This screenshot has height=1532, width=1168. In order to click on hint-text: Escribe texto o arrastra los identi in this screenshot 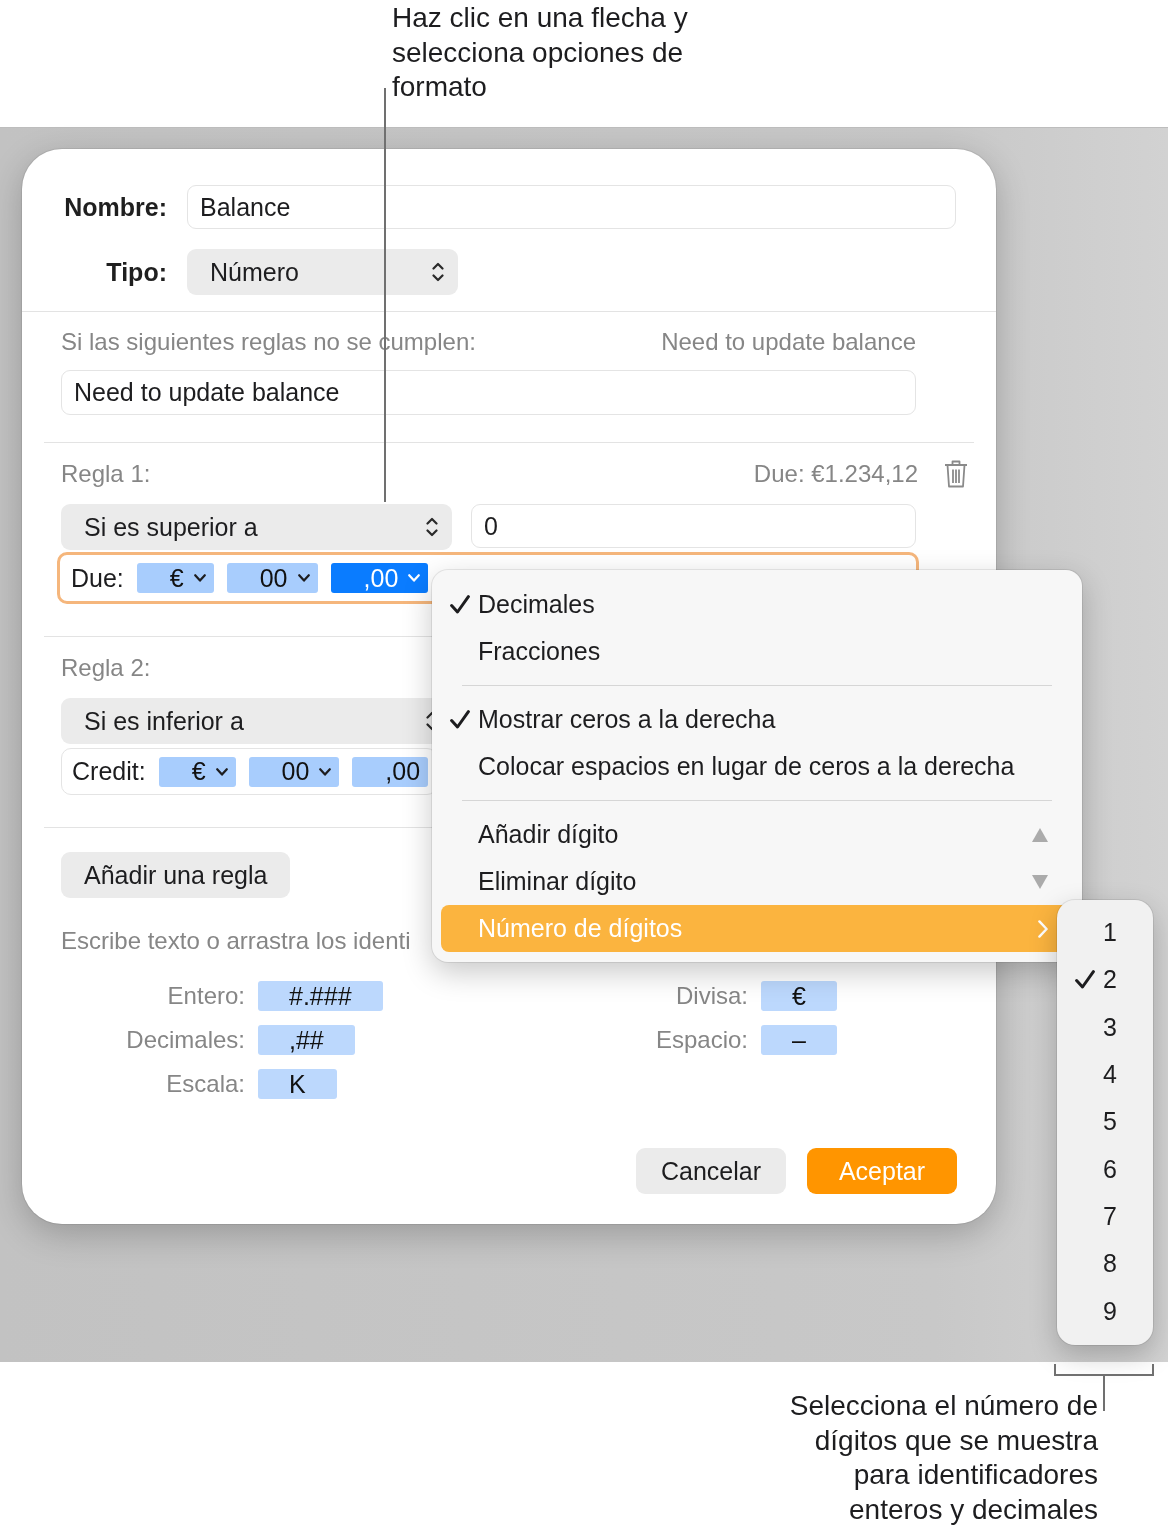, I will do `click(236, 941)`.